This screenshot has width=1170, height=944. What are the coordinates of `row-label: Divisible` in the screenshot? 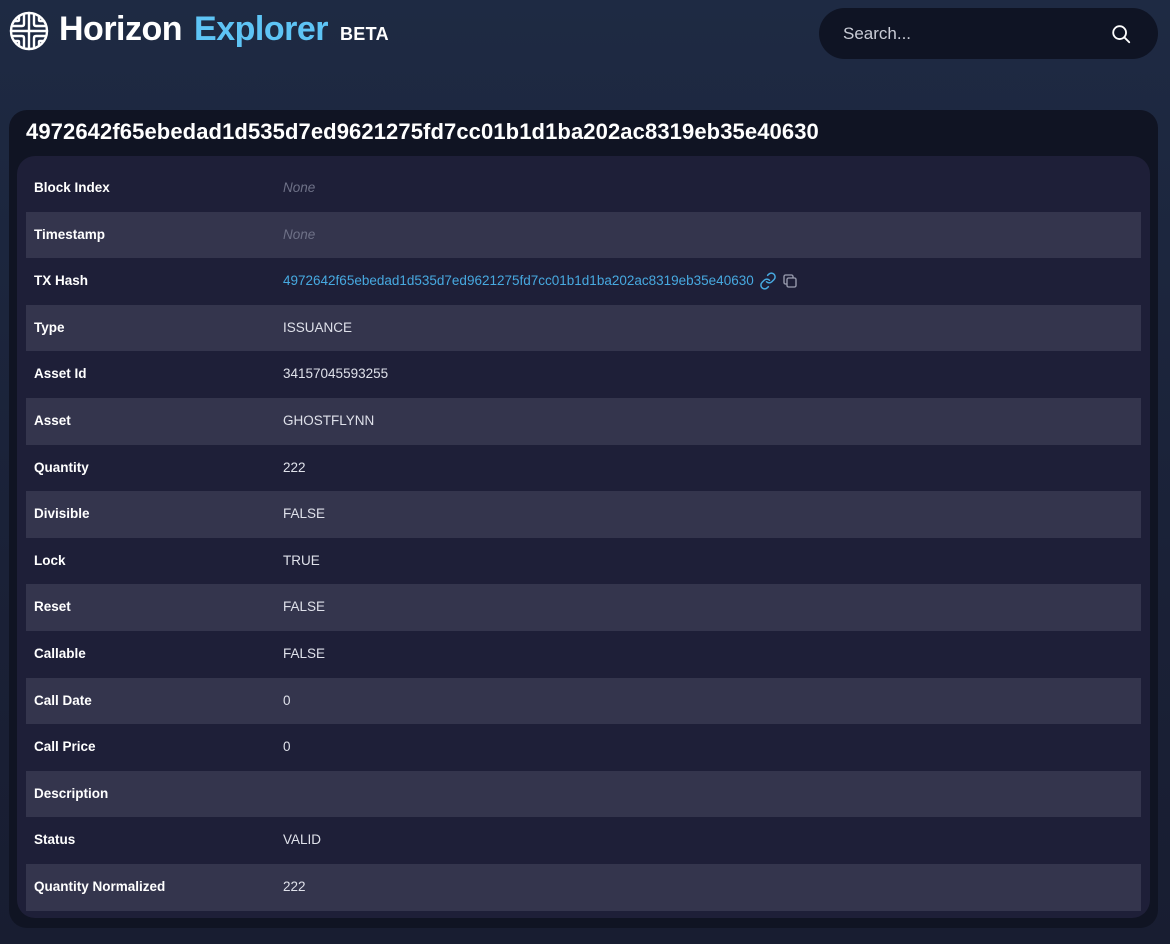 It's located at (62, 514).